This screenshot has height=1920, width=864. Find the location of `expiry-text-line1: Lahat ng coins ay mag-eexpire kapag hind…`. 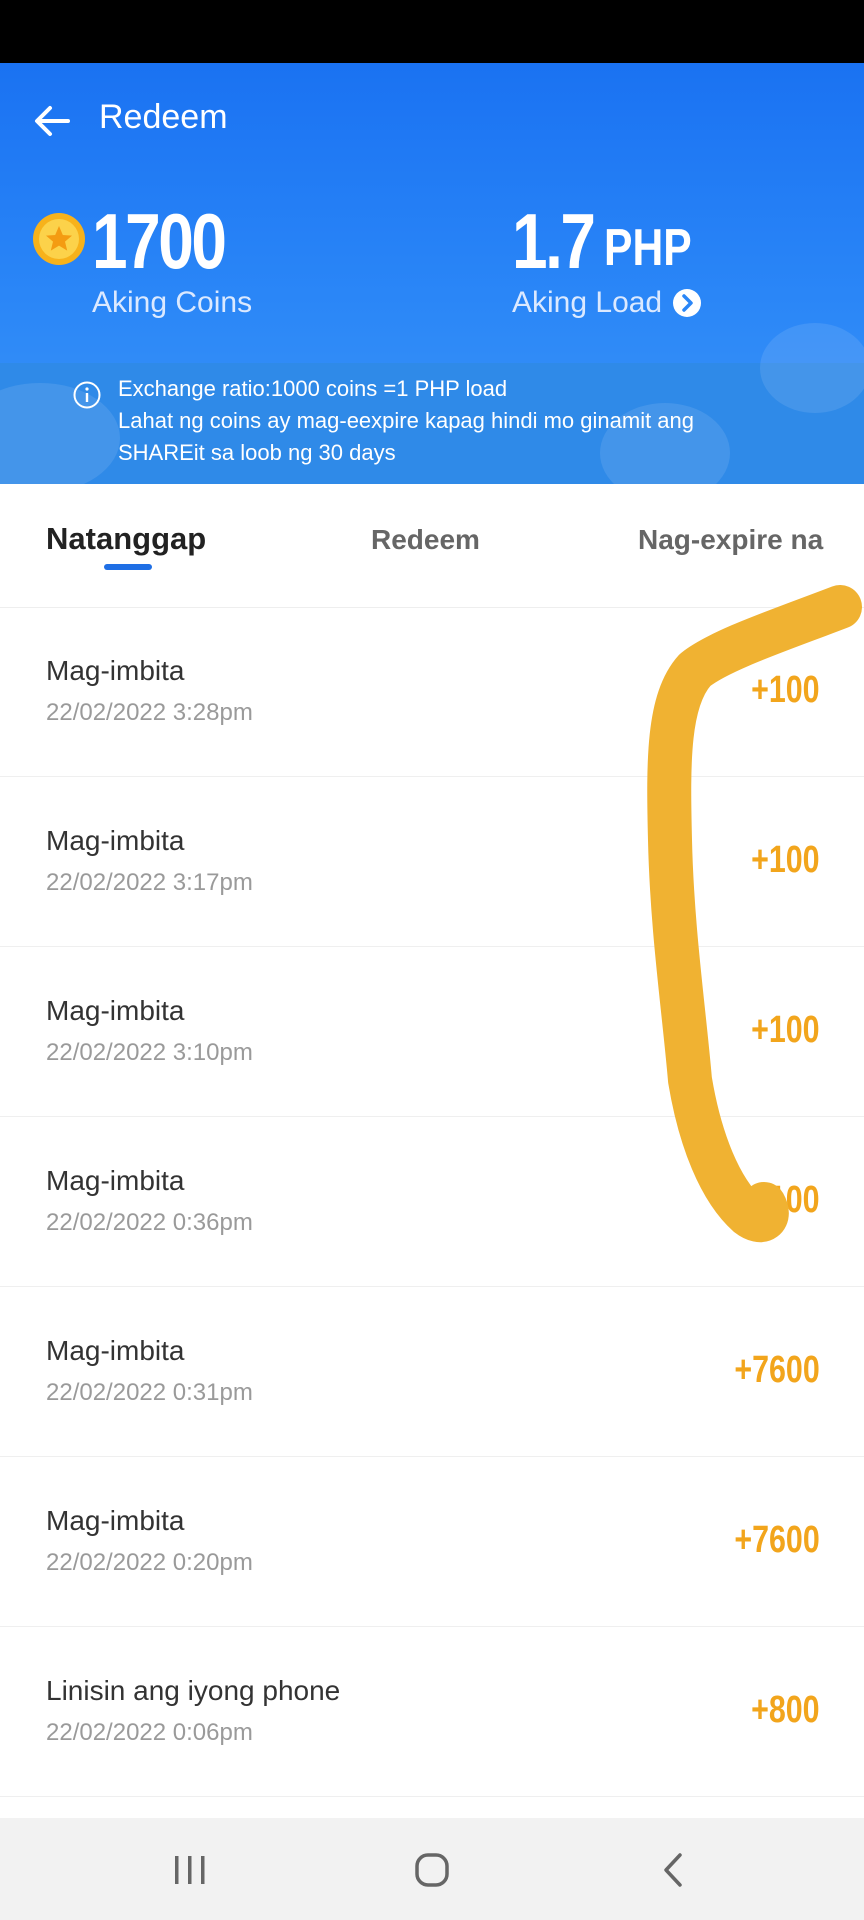

expiry-text-line1: Lahat ng coins ay mag-eexpire kapag hind… is located at coordinates (406, 420).